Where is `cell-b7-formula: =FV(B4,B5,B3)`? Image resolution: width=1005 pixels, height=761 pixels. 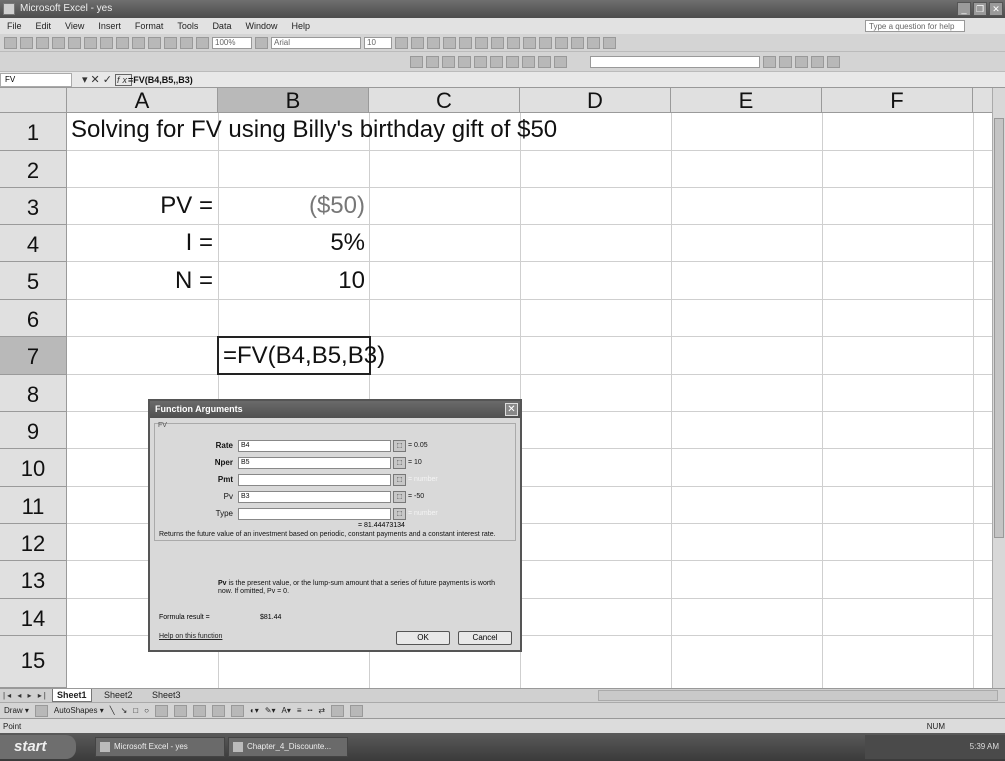 cell-b7-formula: =FV(B4,B5,B3) is located at coordinates (304, 356).